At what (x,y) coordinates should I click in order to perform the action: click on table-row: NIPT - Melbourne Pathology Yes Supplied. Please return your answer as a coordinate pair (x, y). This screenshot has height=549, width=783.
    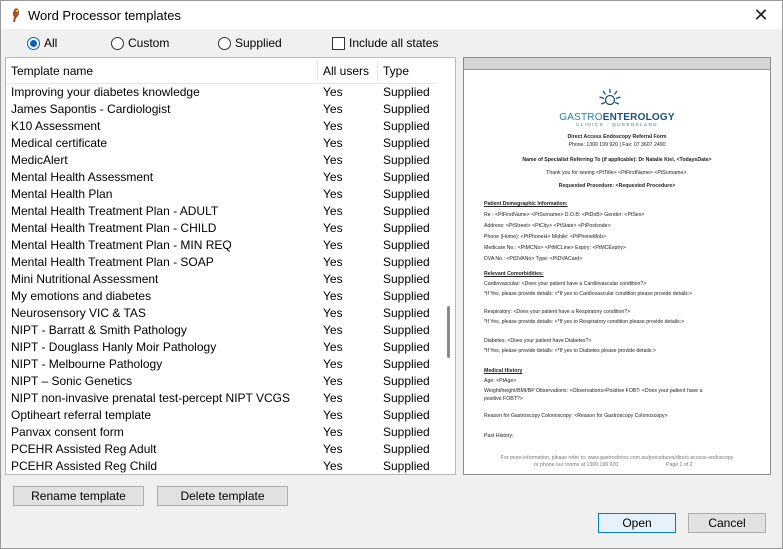
    Looking at the image, I should click on (221, 364).